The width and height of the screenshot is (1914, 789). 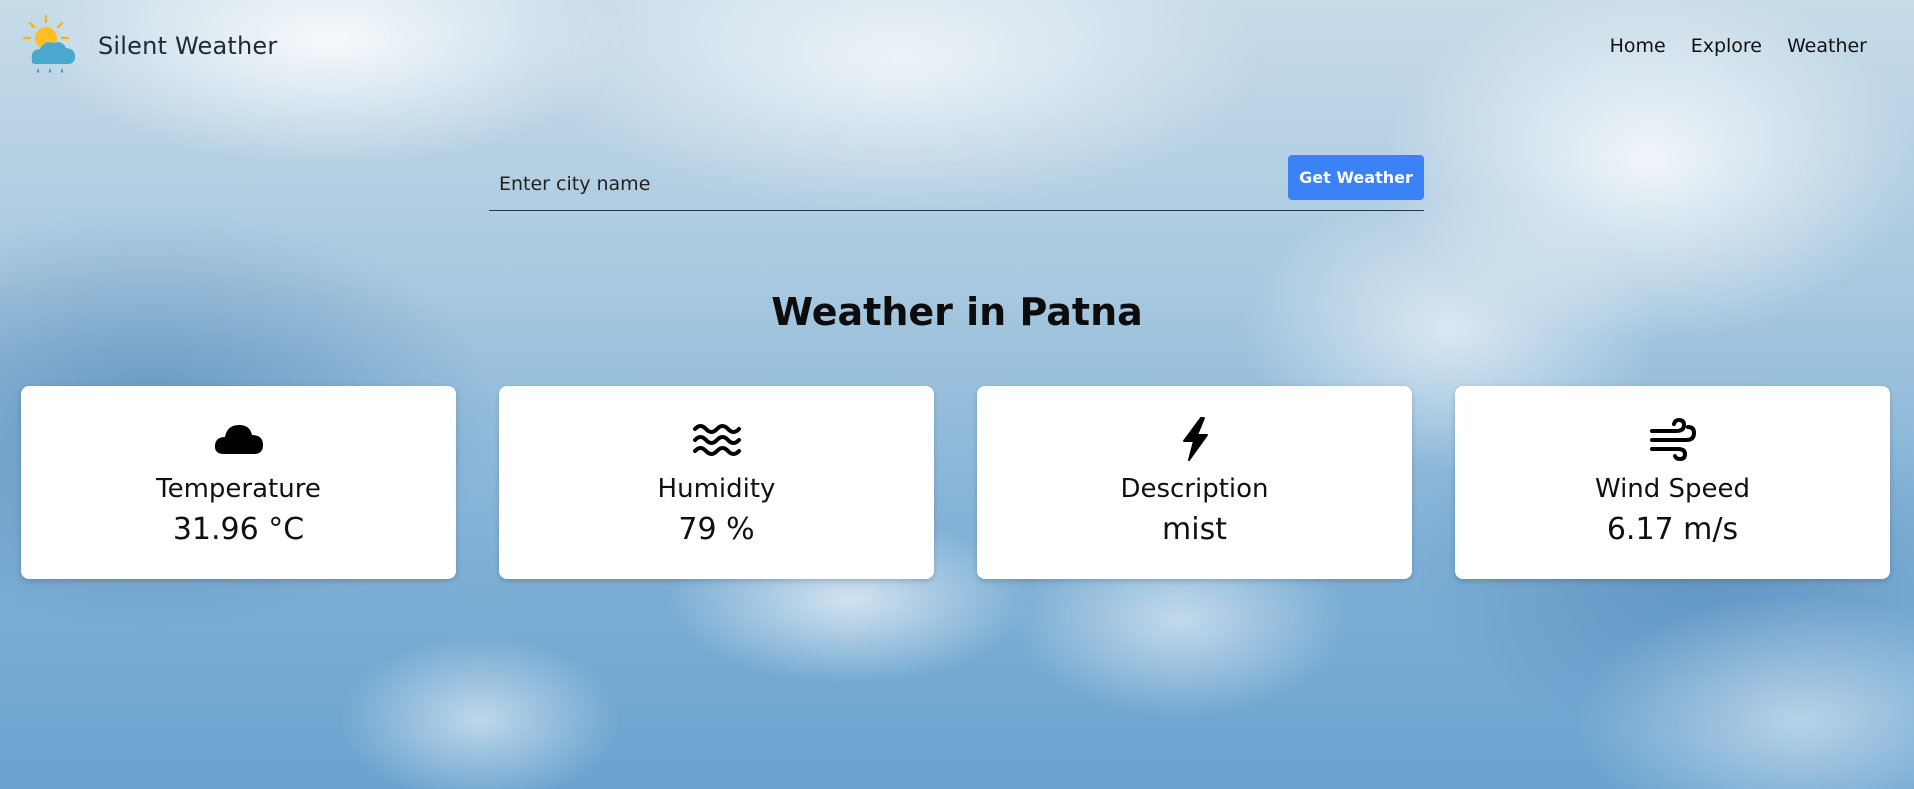 I want to click on city-name-input, so click(x=885, y=184).